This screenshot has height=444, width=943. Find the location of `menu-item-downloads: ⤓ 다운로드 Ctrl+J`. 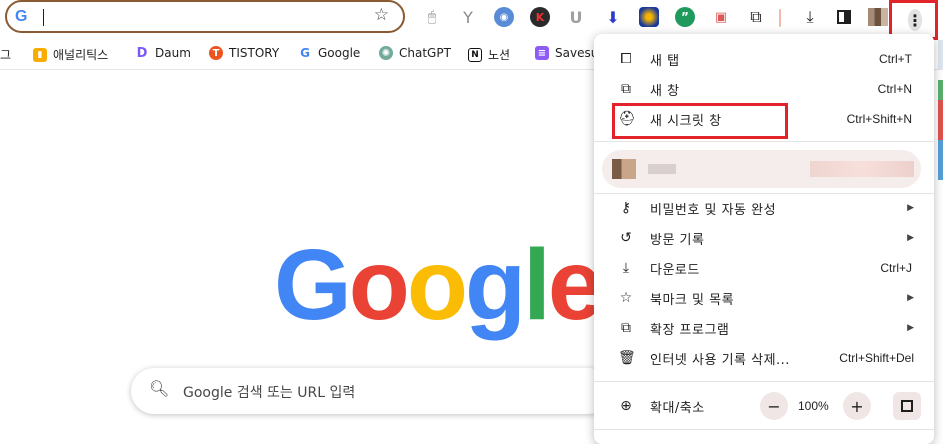

menu-item-downloads: ⤓ 다운로드 Ctrl+J is located at coordinates (764, 268).